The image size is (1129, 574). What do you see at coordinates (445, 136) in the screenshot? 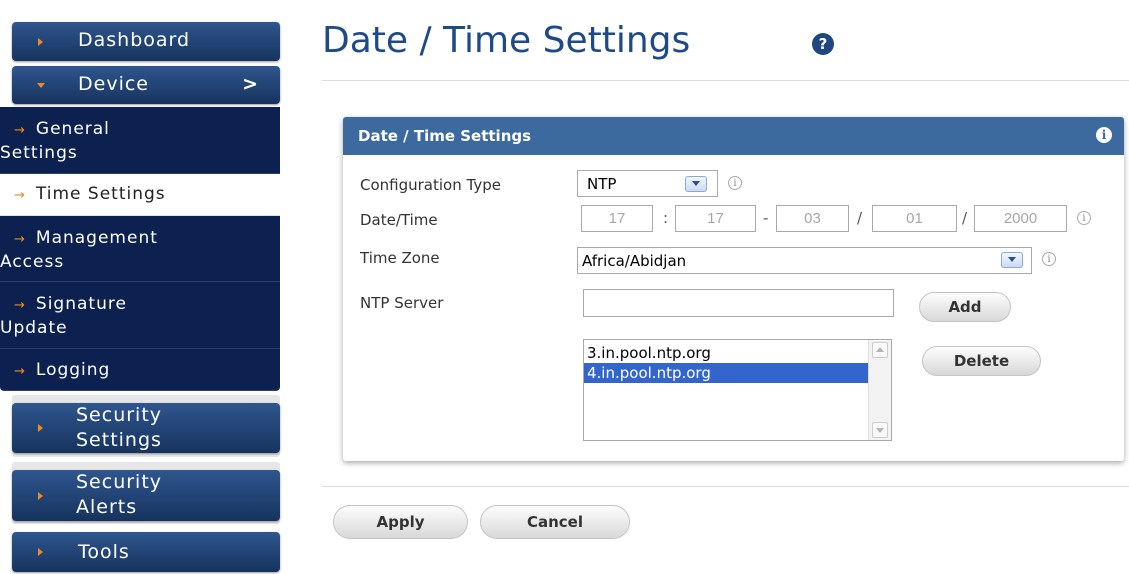
I see `panel-title: Date / Time Settings` at bounding box center [445, 136].